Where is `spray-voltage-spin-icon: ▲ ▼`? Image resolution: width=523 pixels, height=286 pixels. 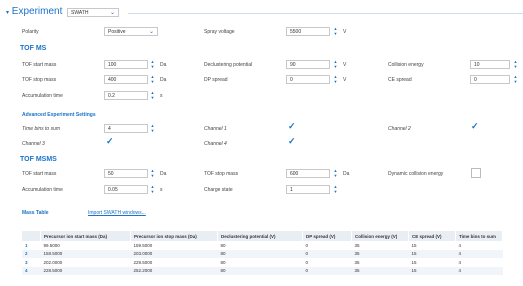
spray-voltage-spin-icon: ▲ ▼ is located at coordinates (335, 31).